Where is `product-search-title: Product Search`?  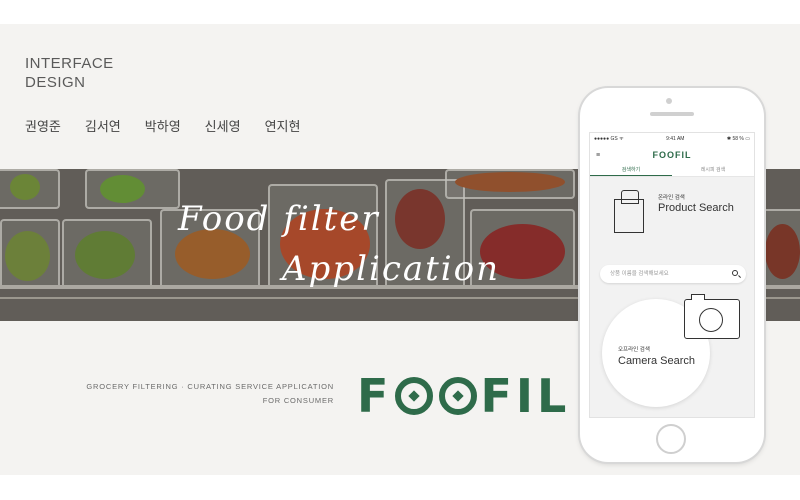
product-search-title: Product Search is located at coordinates (696, 208).